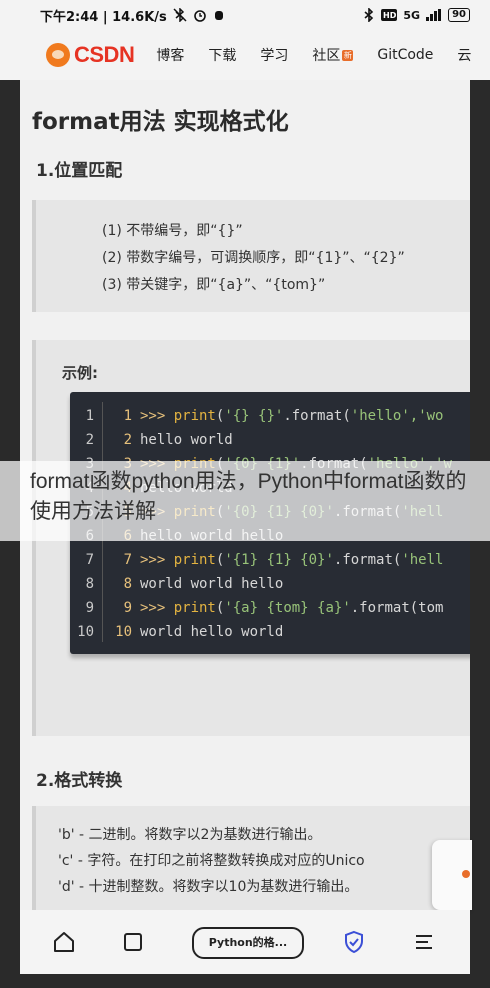 This screenshot has width=490, height=988. Describe the element at coordinates (434, 15) in the screenshot. I see `signal-icon` at that location.